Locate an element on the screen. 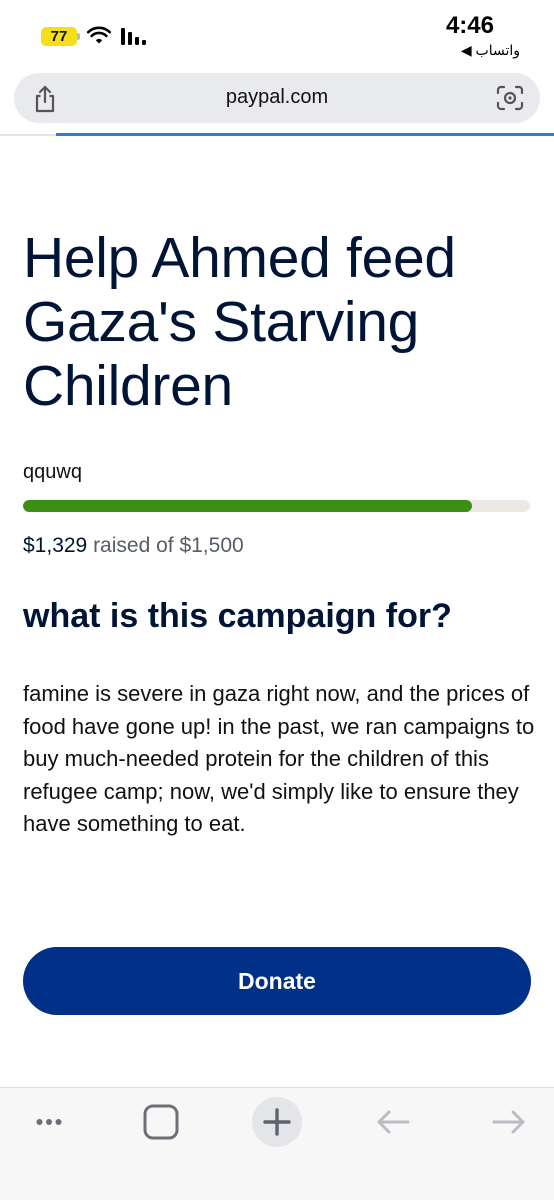 The image size is (554, 1200). camera-scan-icon is located at coordinates (510, 98).